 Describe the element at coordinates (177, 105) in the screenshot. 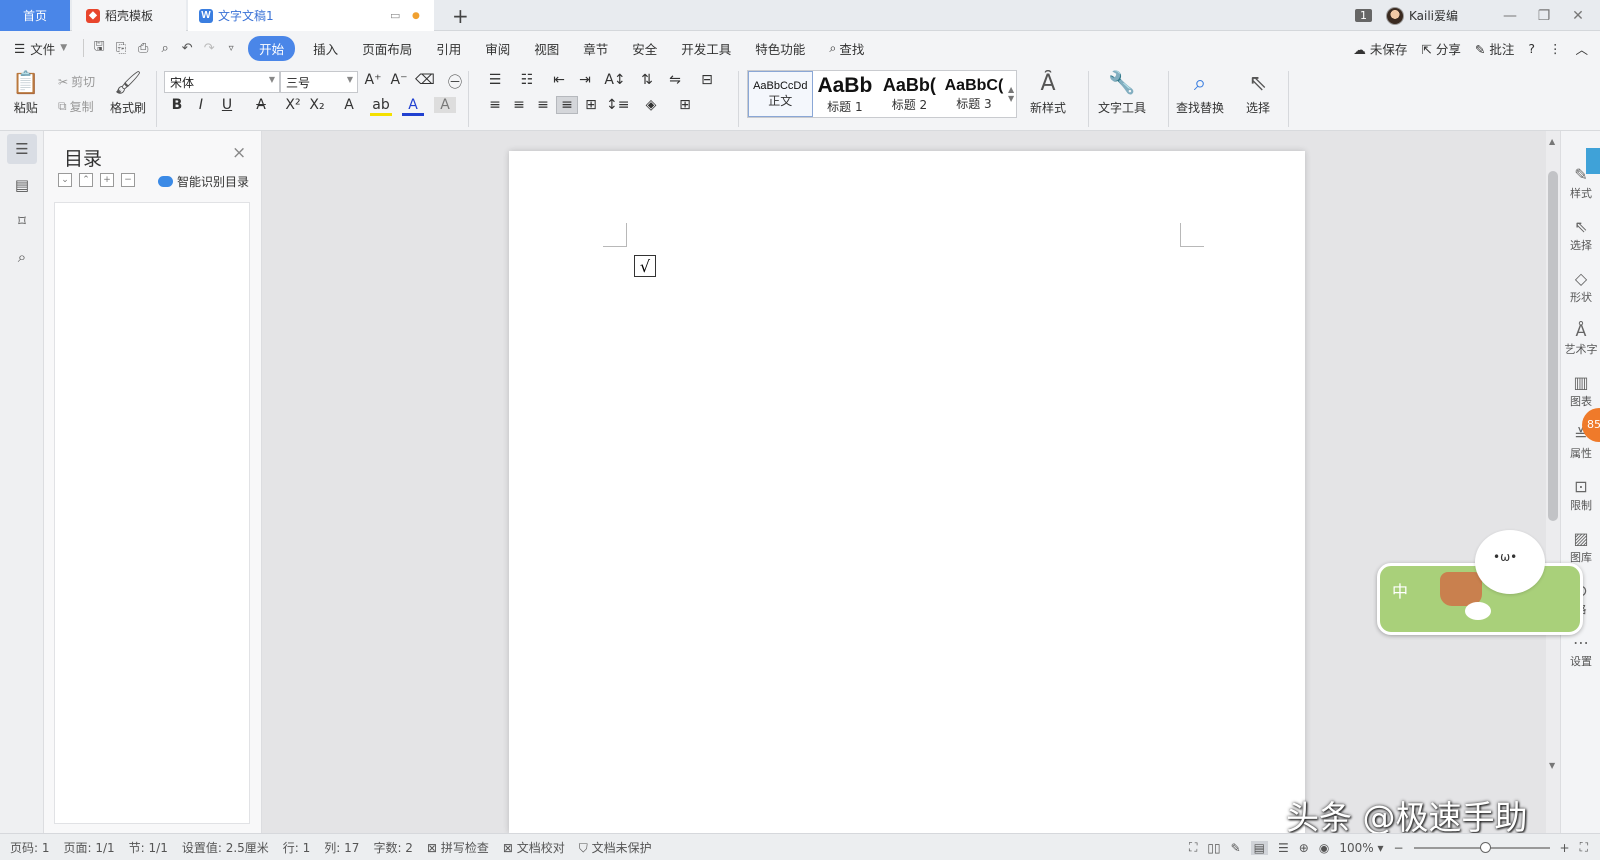

I see `bold-icon: B` at that location.